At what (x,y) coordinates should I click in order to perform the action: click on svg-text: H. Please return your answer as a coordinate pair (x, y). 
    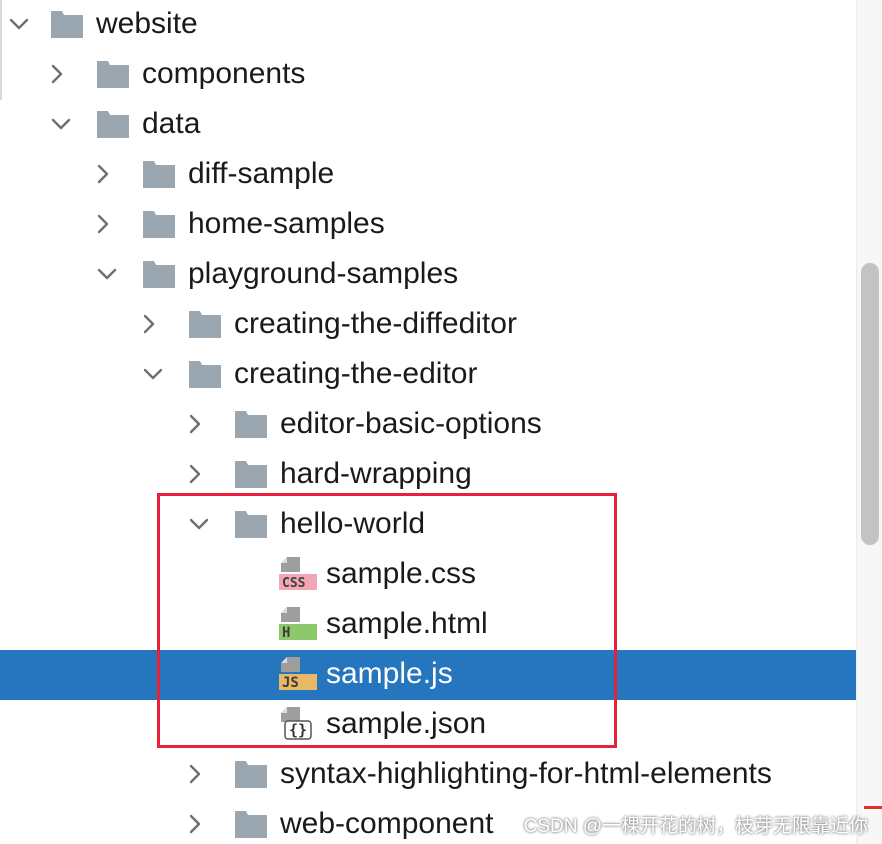
    Looking at the image, I should click on (286, 632).